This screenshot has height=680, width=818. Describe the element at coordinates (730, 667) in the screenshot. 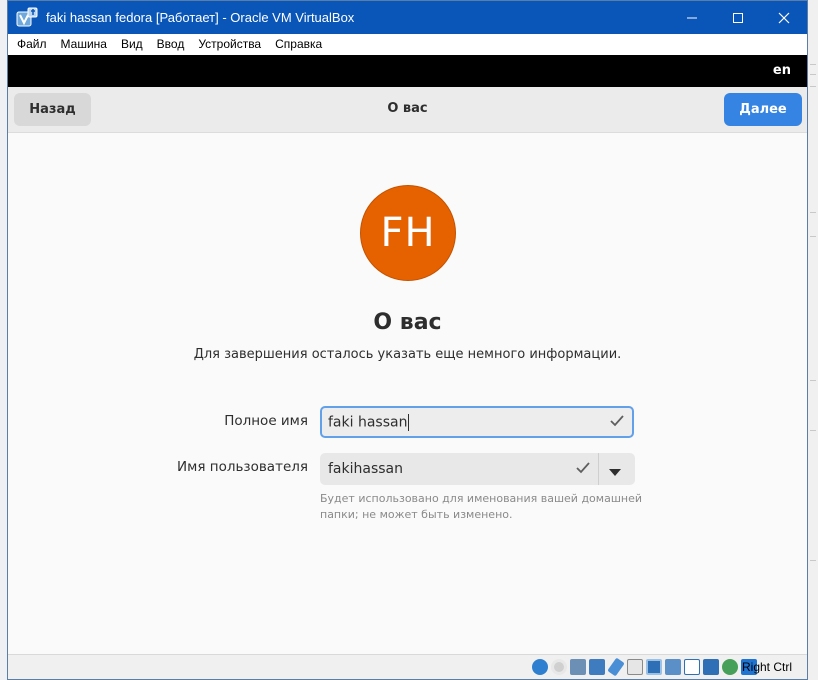

I see `mouse-integration-icon` at that location.